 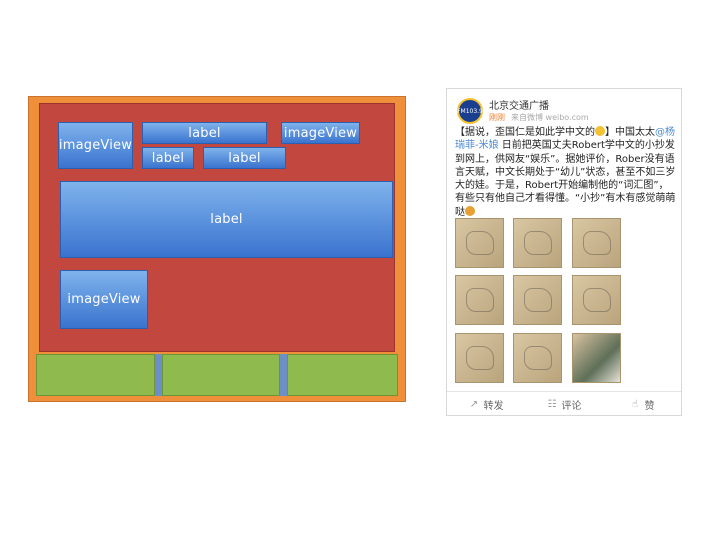 I want to click on smile-emoji-icon, so click(x=600, y=131).